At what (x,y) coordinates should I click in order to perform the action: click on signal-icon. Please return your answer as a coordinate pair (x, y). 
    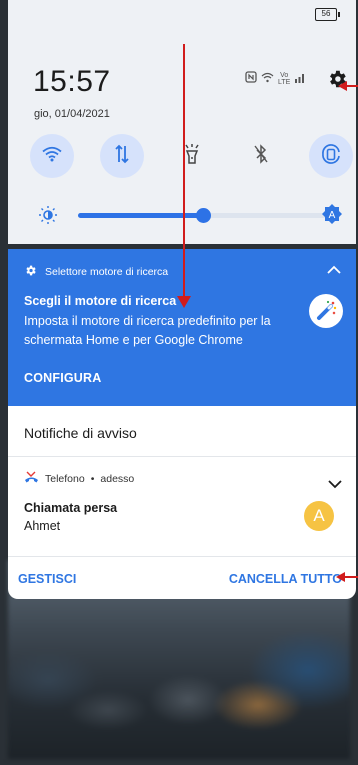
    Looking at the image, I should click on (300, 79).